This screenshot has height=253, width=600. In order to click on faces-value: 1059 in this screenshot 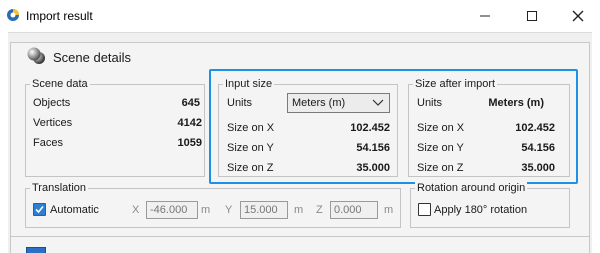, I will do `click(189, 143)`.